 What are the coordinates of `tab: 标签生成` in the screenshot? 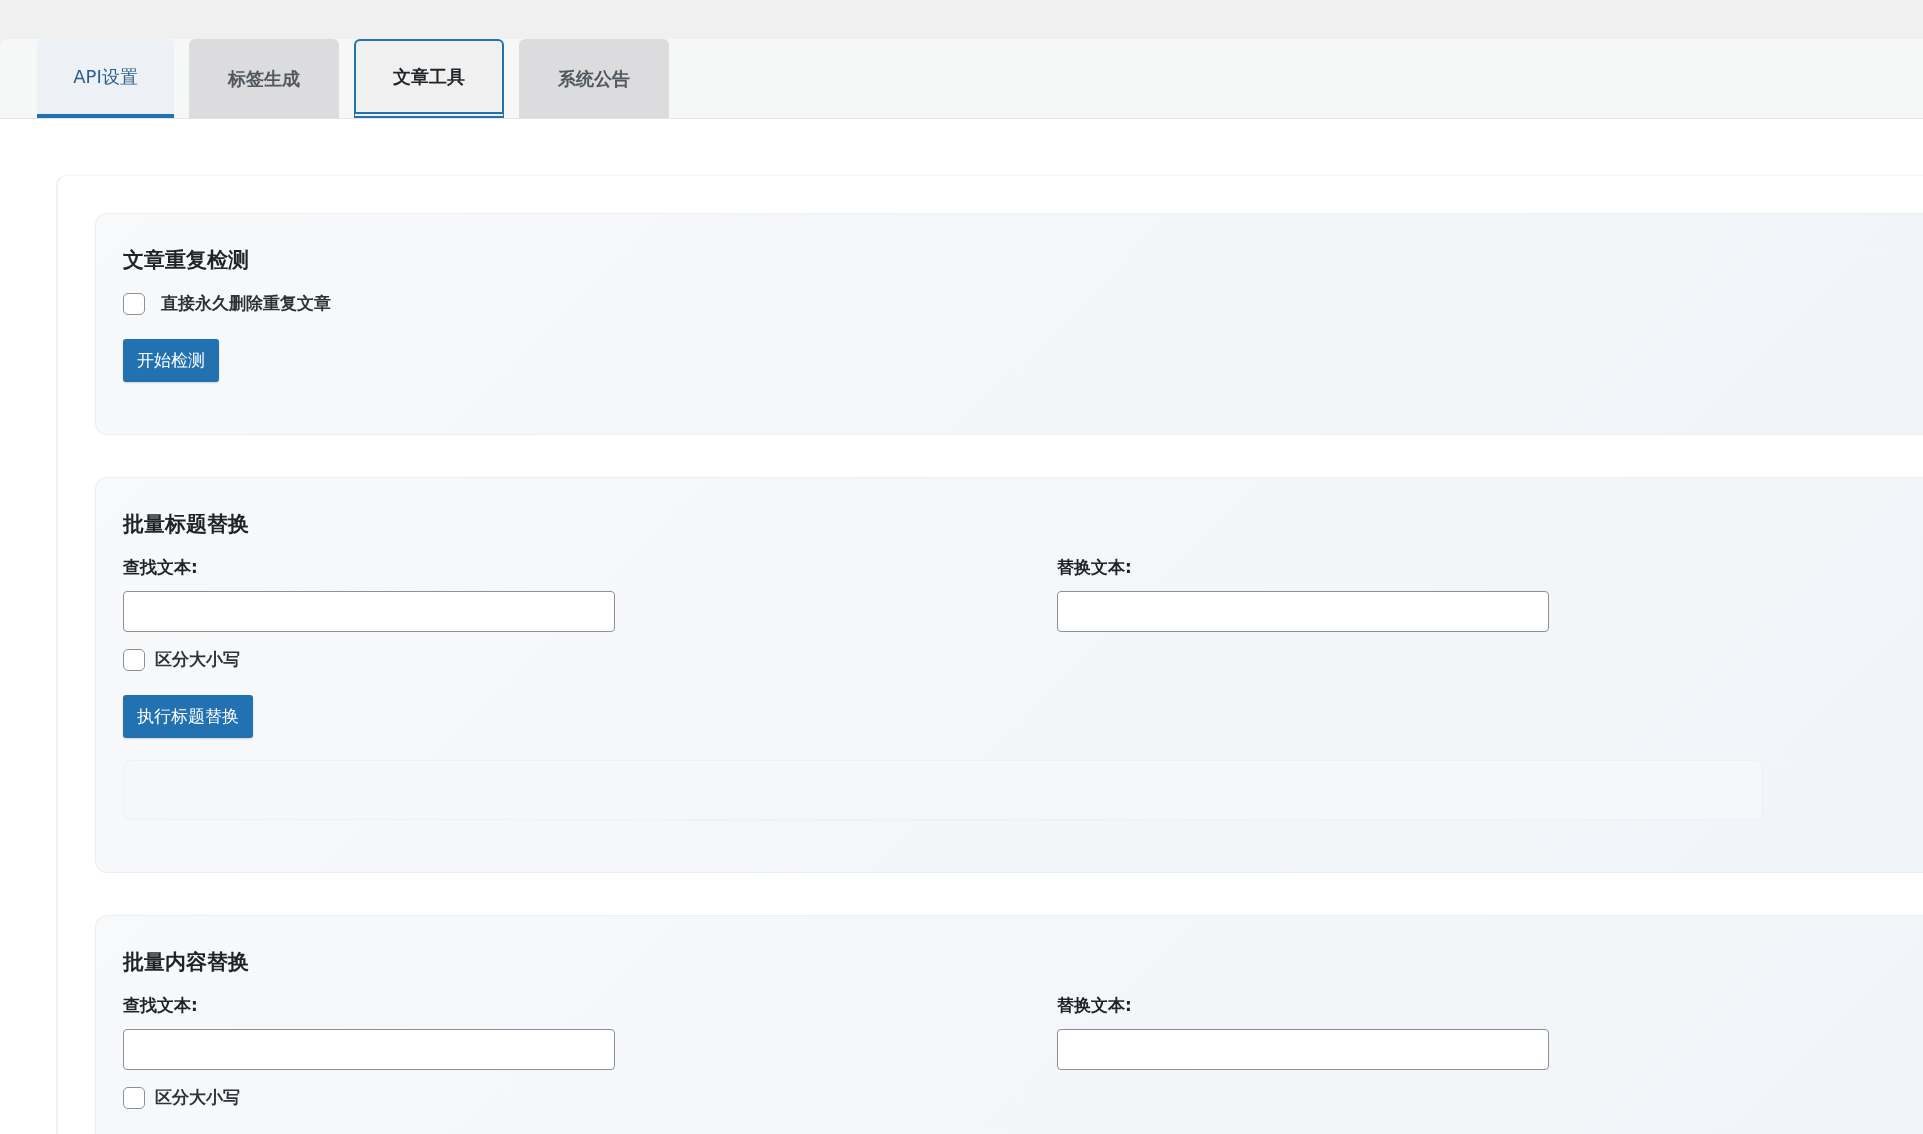 It's located at (264, 78).